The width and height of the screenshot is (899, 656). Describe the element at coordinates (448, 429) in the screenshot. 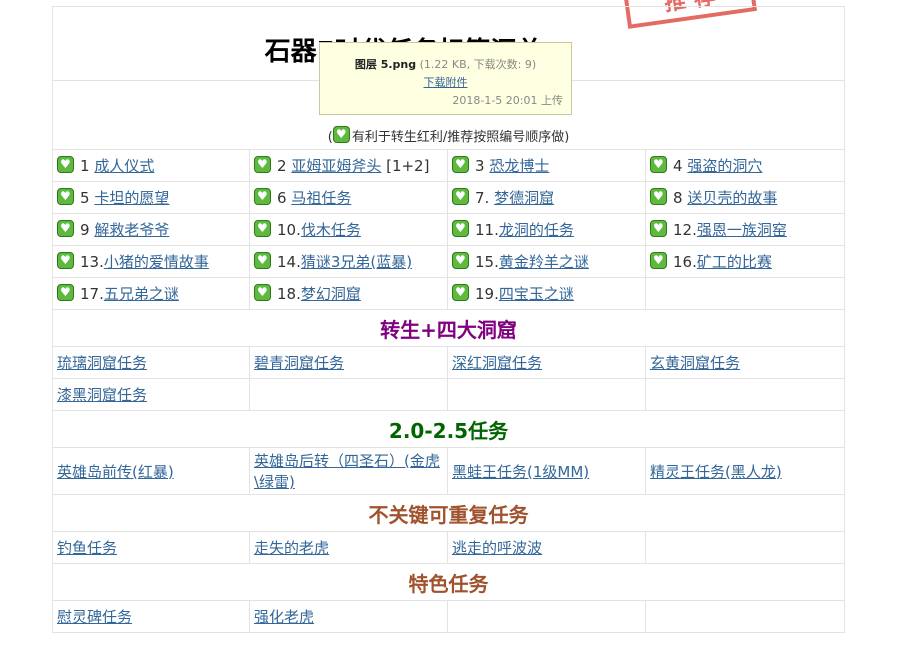

I see `section-header-row: 2.0-2.5任务` at that location.